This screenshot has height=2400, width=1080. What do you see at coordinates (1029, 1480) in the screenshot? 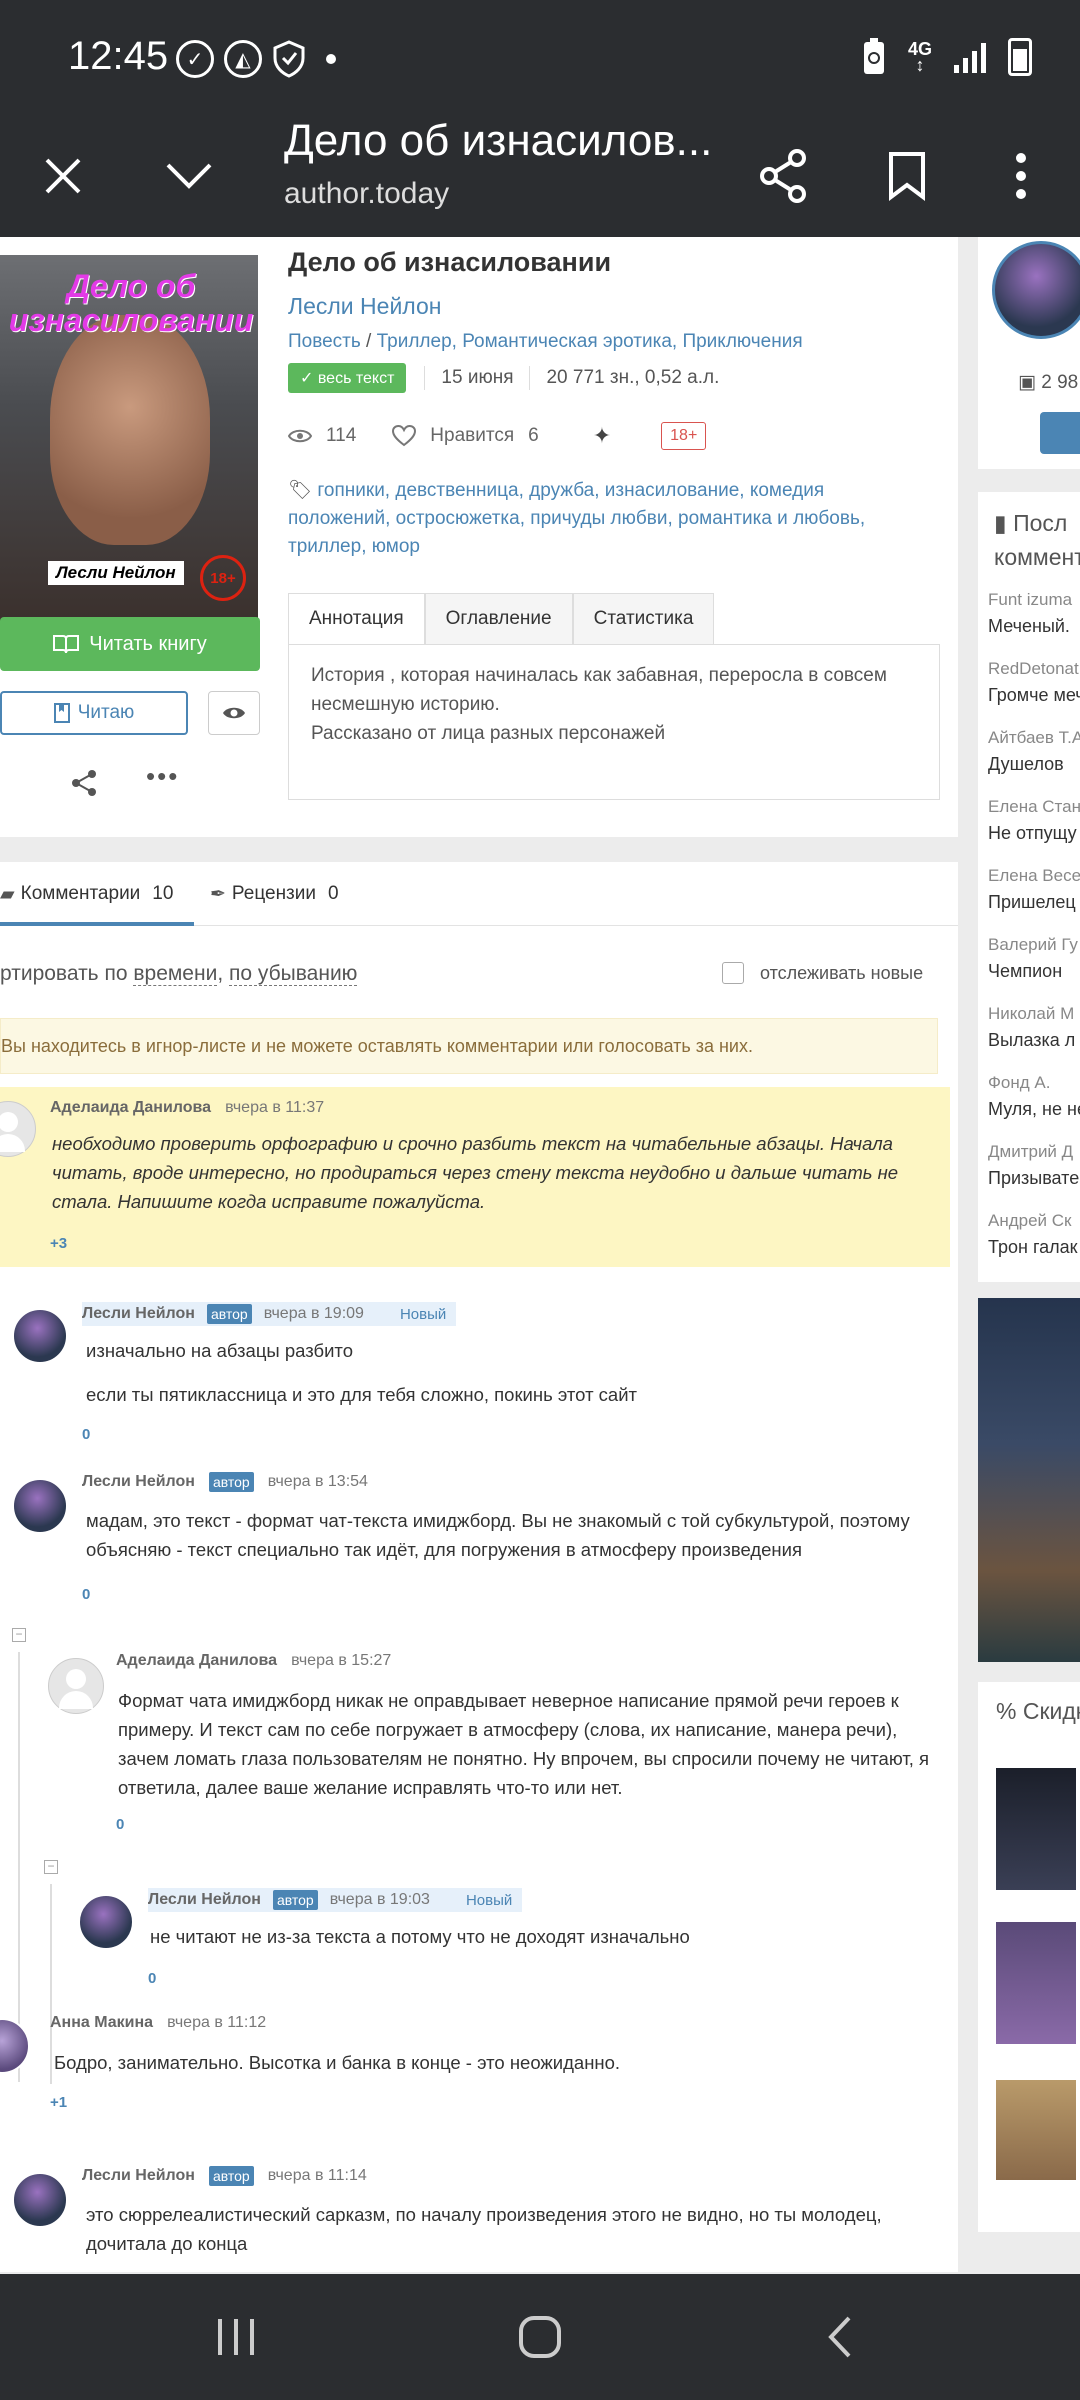
I see `sidebar-banner` at bounding box center [1029, 1480].